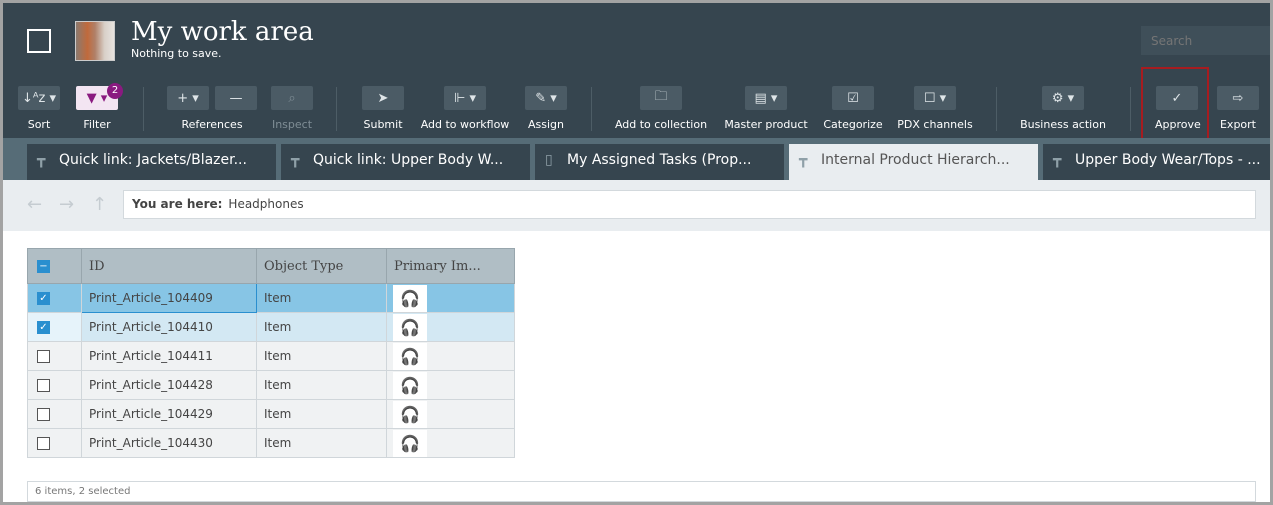 The width and height of the screenshot is (1273, 505). What do you see at coordinates (169, 443) in the screenshot?
I see `id-cell: Print_Article_104430` at bounding box center [169, 443].